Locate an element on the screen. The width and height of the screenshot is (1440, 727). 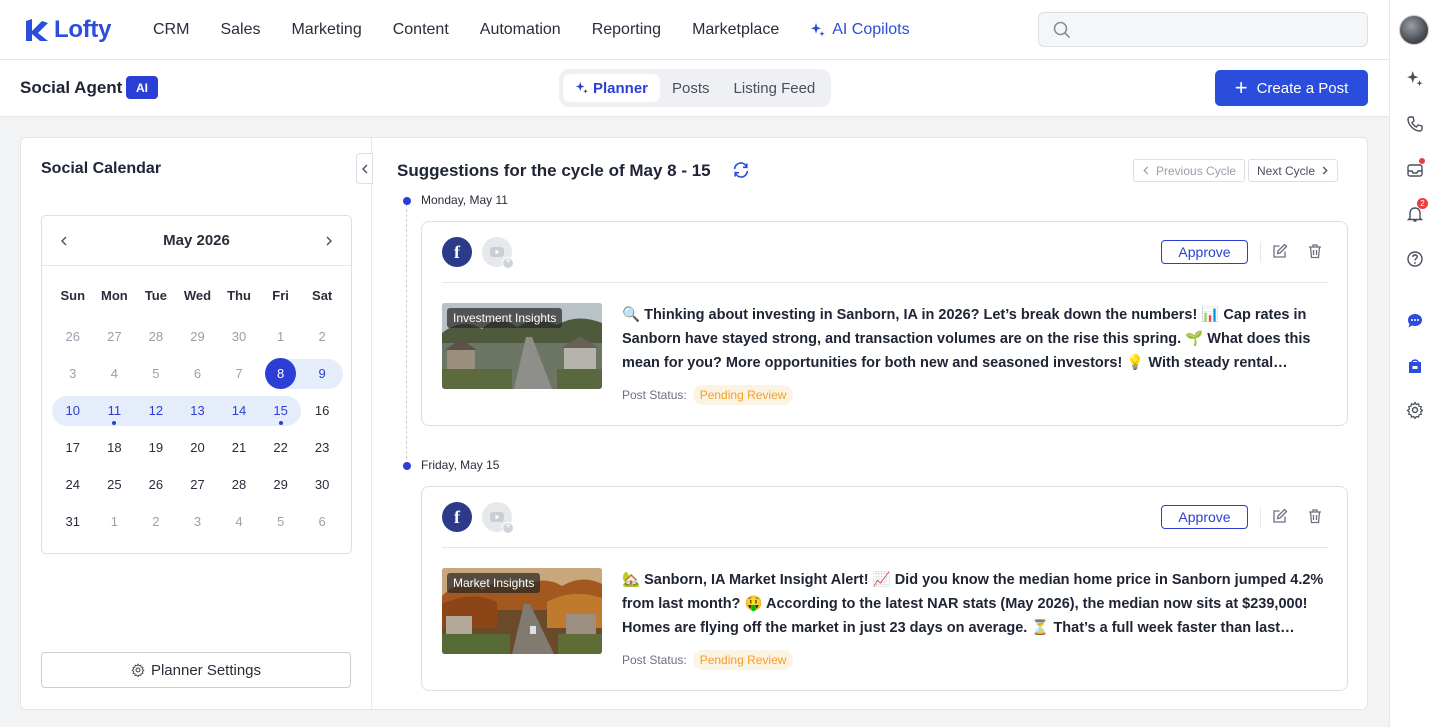
prev-month-button is located at coordinates (64, 241).